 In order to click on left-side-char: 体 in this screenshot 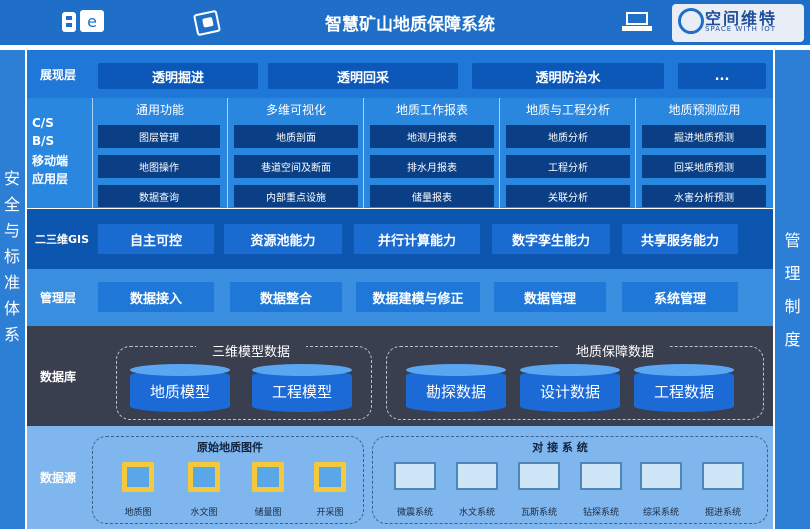, I will do `click(11, 308)`.